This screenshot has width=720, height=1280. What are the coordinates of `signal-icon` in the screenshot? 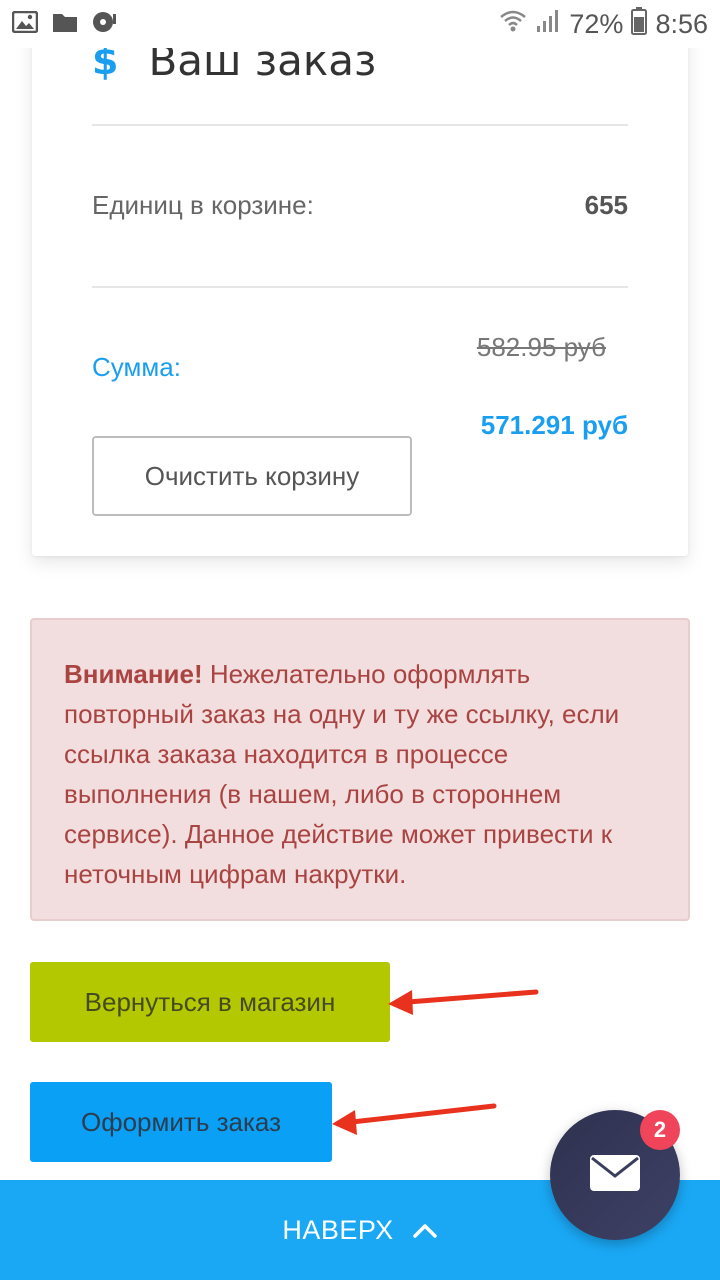 It's located at (548, 24).